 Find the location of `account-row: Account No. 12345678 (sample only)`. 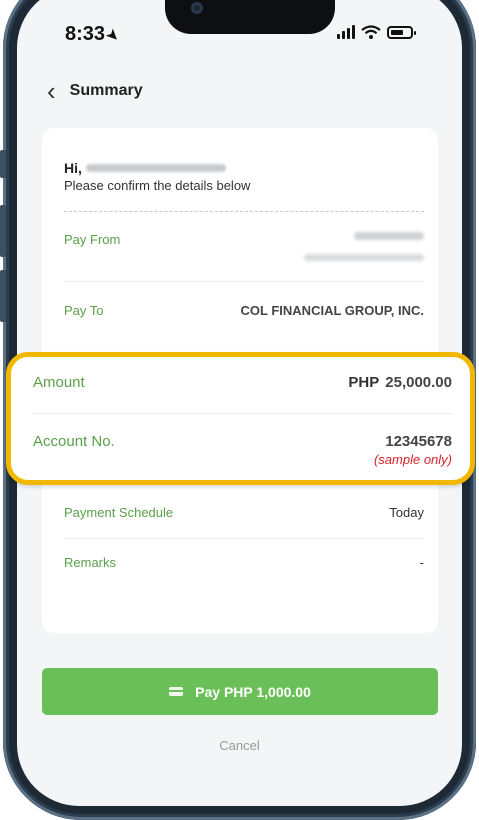

account-row: Account No. 12345678 (sample only) is located at coordinates (242, 453).